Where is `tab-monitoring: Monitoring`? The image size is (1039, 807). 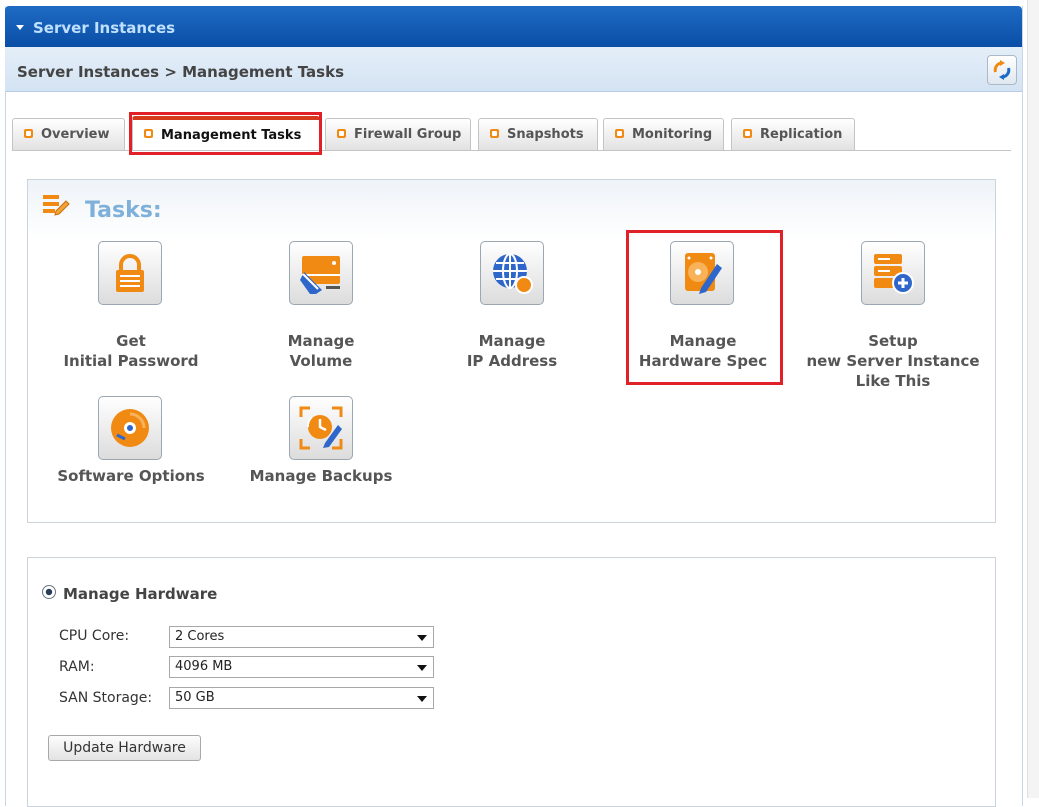
tab-monitoring: Monitoring is located at coordinates (663, 134).